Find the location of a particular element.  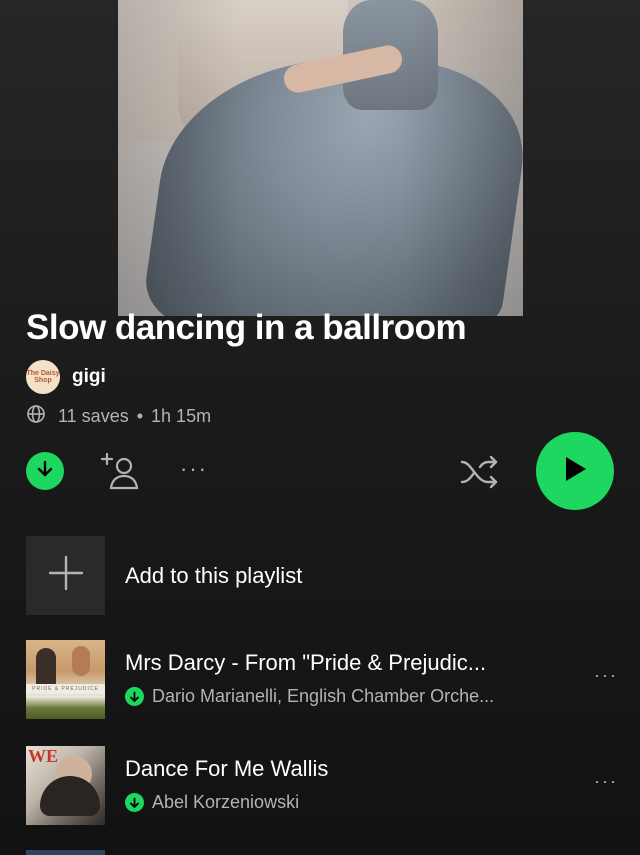

track-title: Dance For Me Wallis is located at coordinates (345, 769).